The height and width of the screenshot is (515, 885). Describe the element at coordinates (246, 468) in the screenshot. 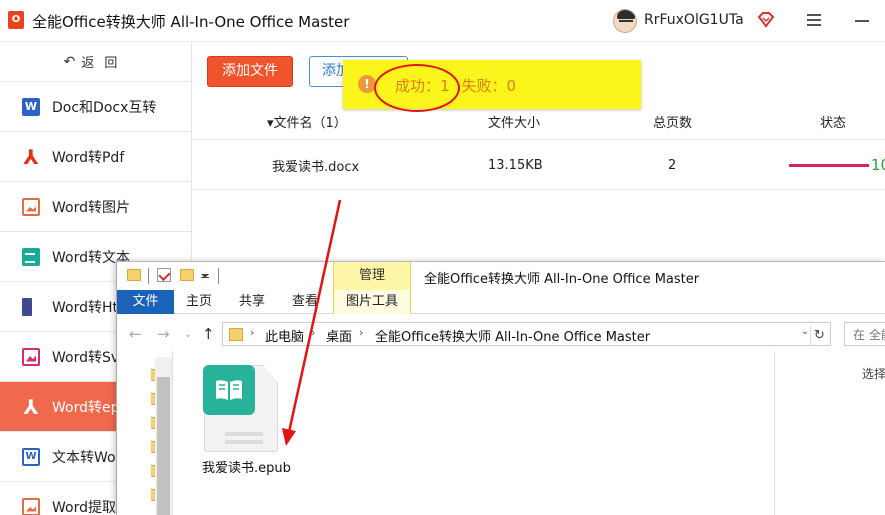

I see `file-name-label: 我爱读书.epub` at that location.